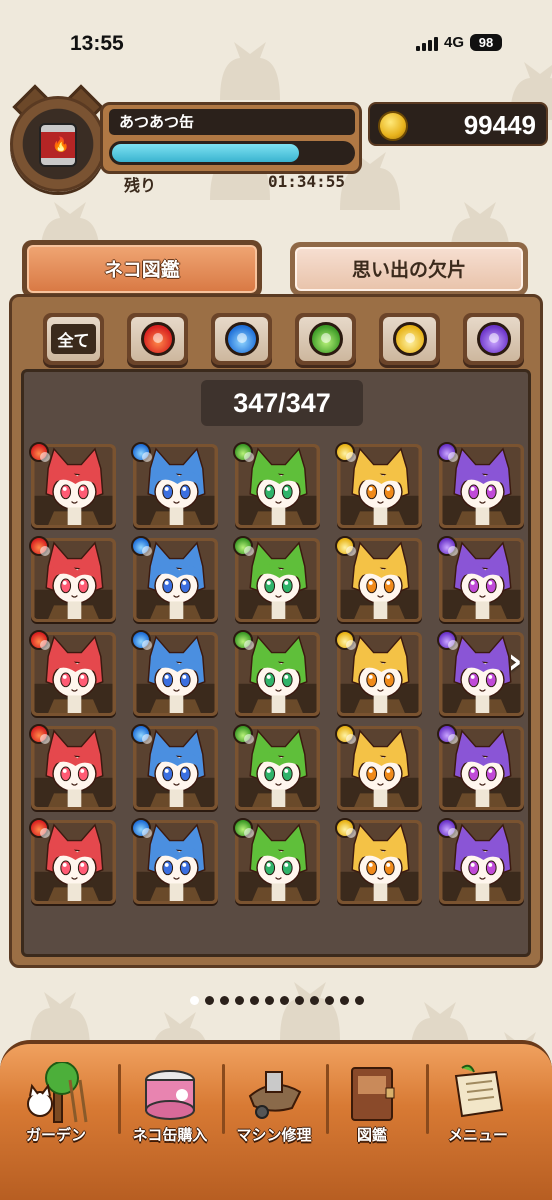 This screenshot has height=1200, width=552. Describe the element at coordinates (515, 663) in the screenshot. I see `next-page-arrow: ›` at that location.